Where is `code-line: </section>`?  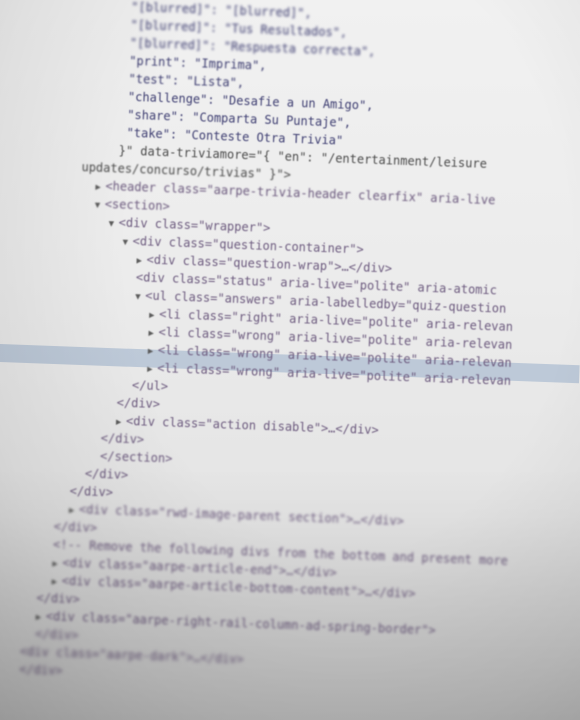 code-line: </section> is located at coordinates (136, 457).